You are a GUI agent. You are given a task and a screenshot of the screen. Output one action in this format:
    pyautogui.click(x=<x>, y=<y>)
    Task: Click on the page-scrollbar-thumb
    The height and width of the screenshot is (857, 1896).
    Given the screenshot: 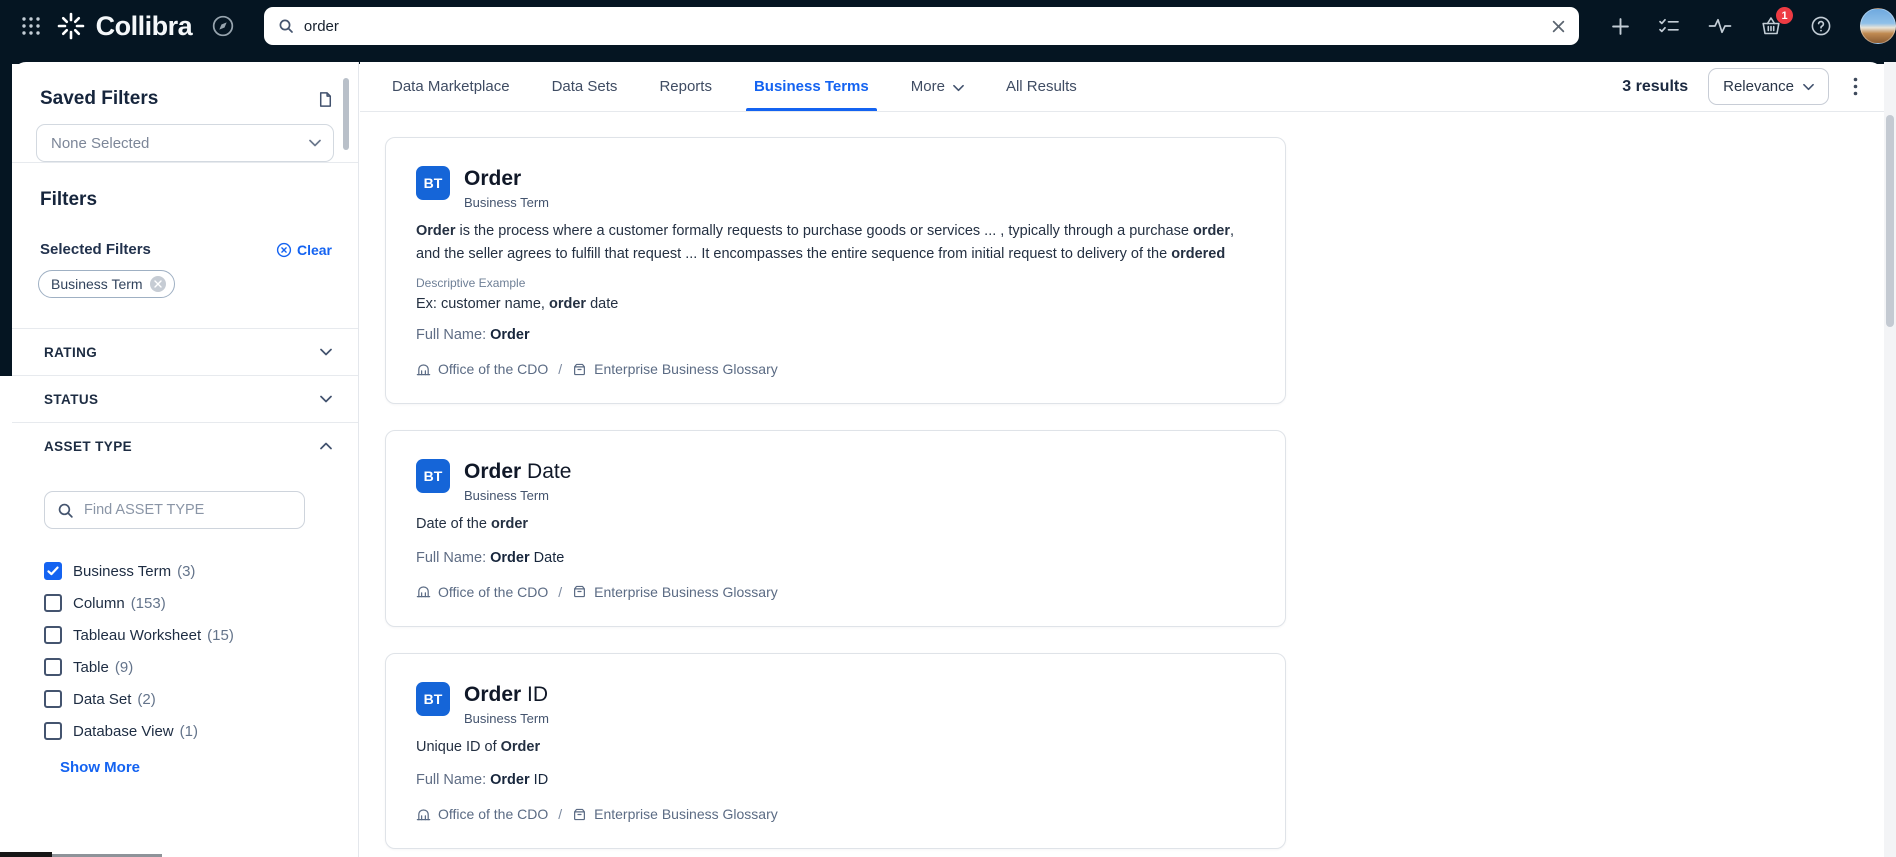 What is the action you would take?
    pyautogui.click(x=1890, y=221)
    